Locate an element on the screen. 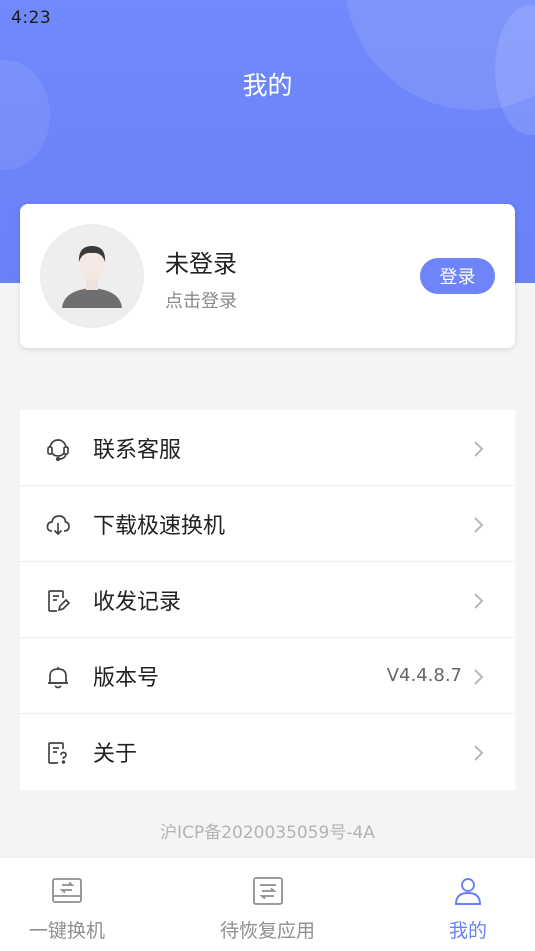  profile-name: 未登录 is located at coordinates (201, 261).